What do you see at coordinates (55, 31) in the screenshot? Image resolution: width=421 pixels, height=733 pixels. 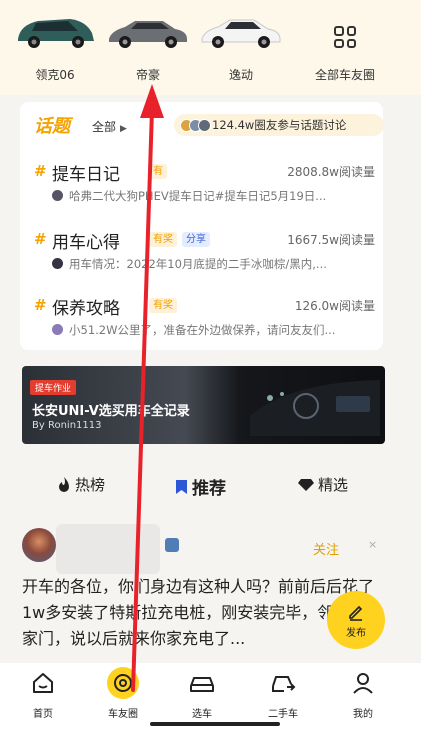 I see `car-green-suv-icon` at bounding box center [55, 31].